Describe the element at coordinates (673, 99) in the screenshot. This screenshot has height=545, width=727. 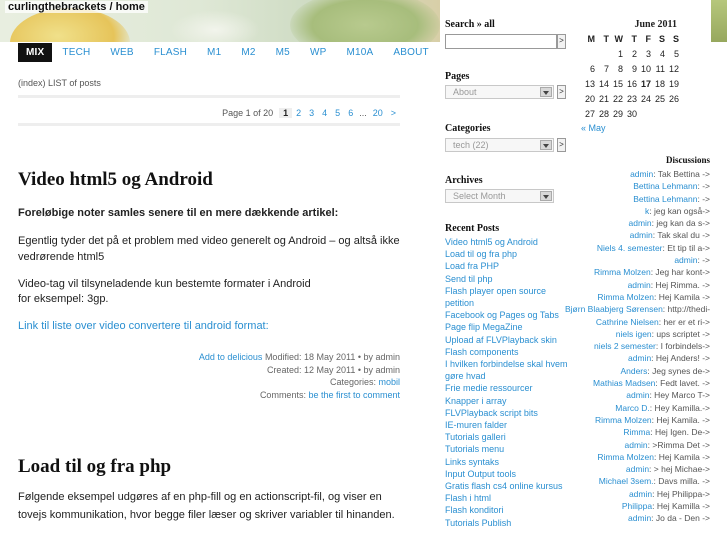
I see `calendar-day: 26` at that location.